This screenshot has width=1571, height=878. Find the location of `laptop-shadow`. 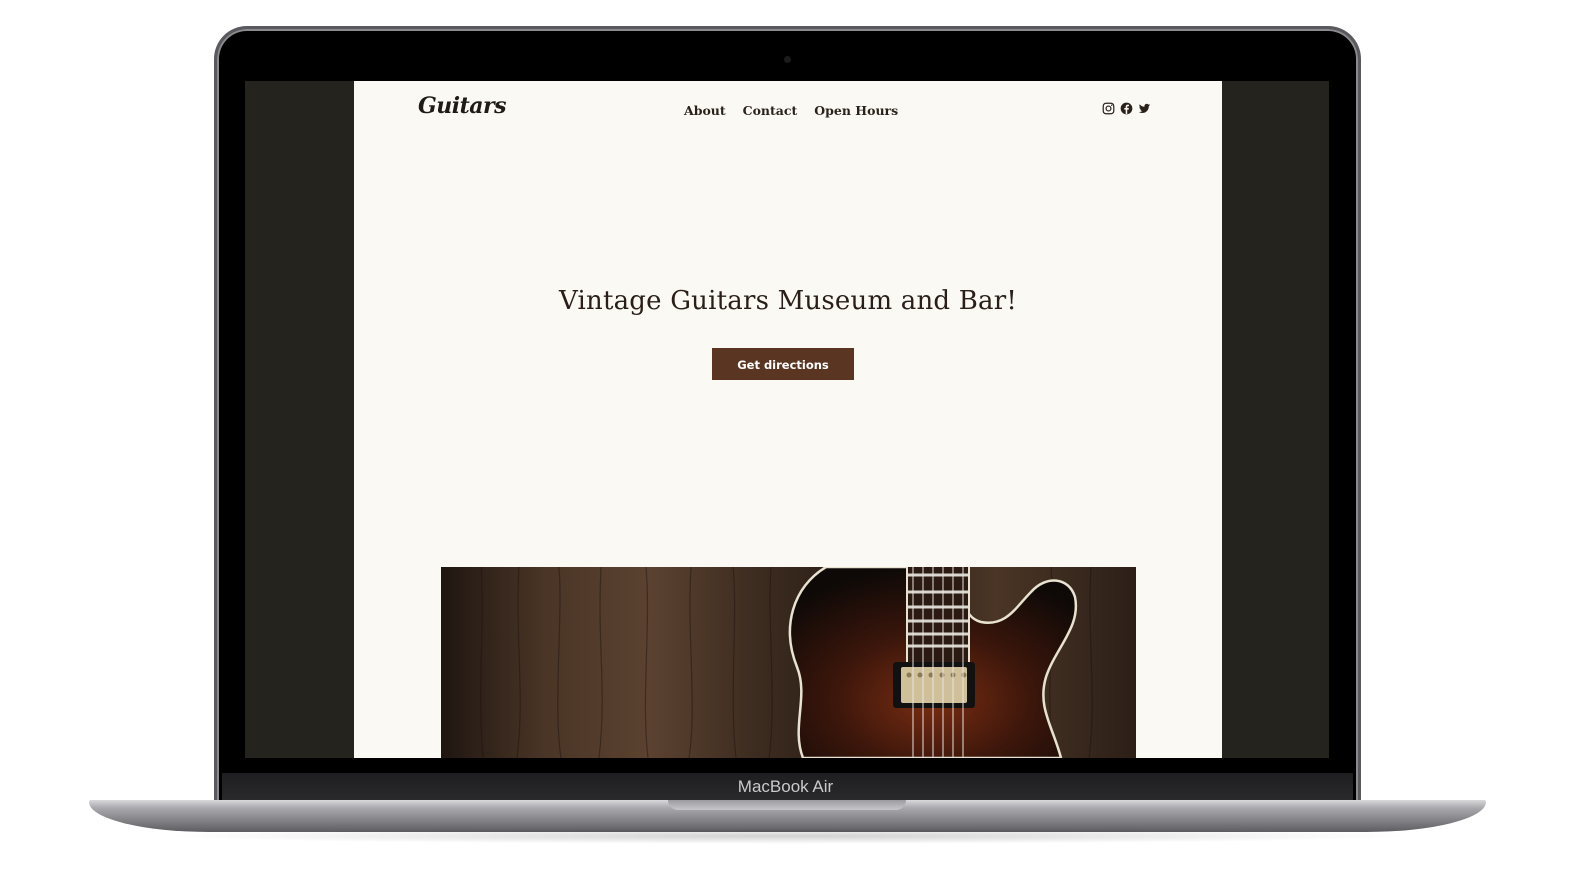

laptop-shadow is located at coordinates (787, 836).